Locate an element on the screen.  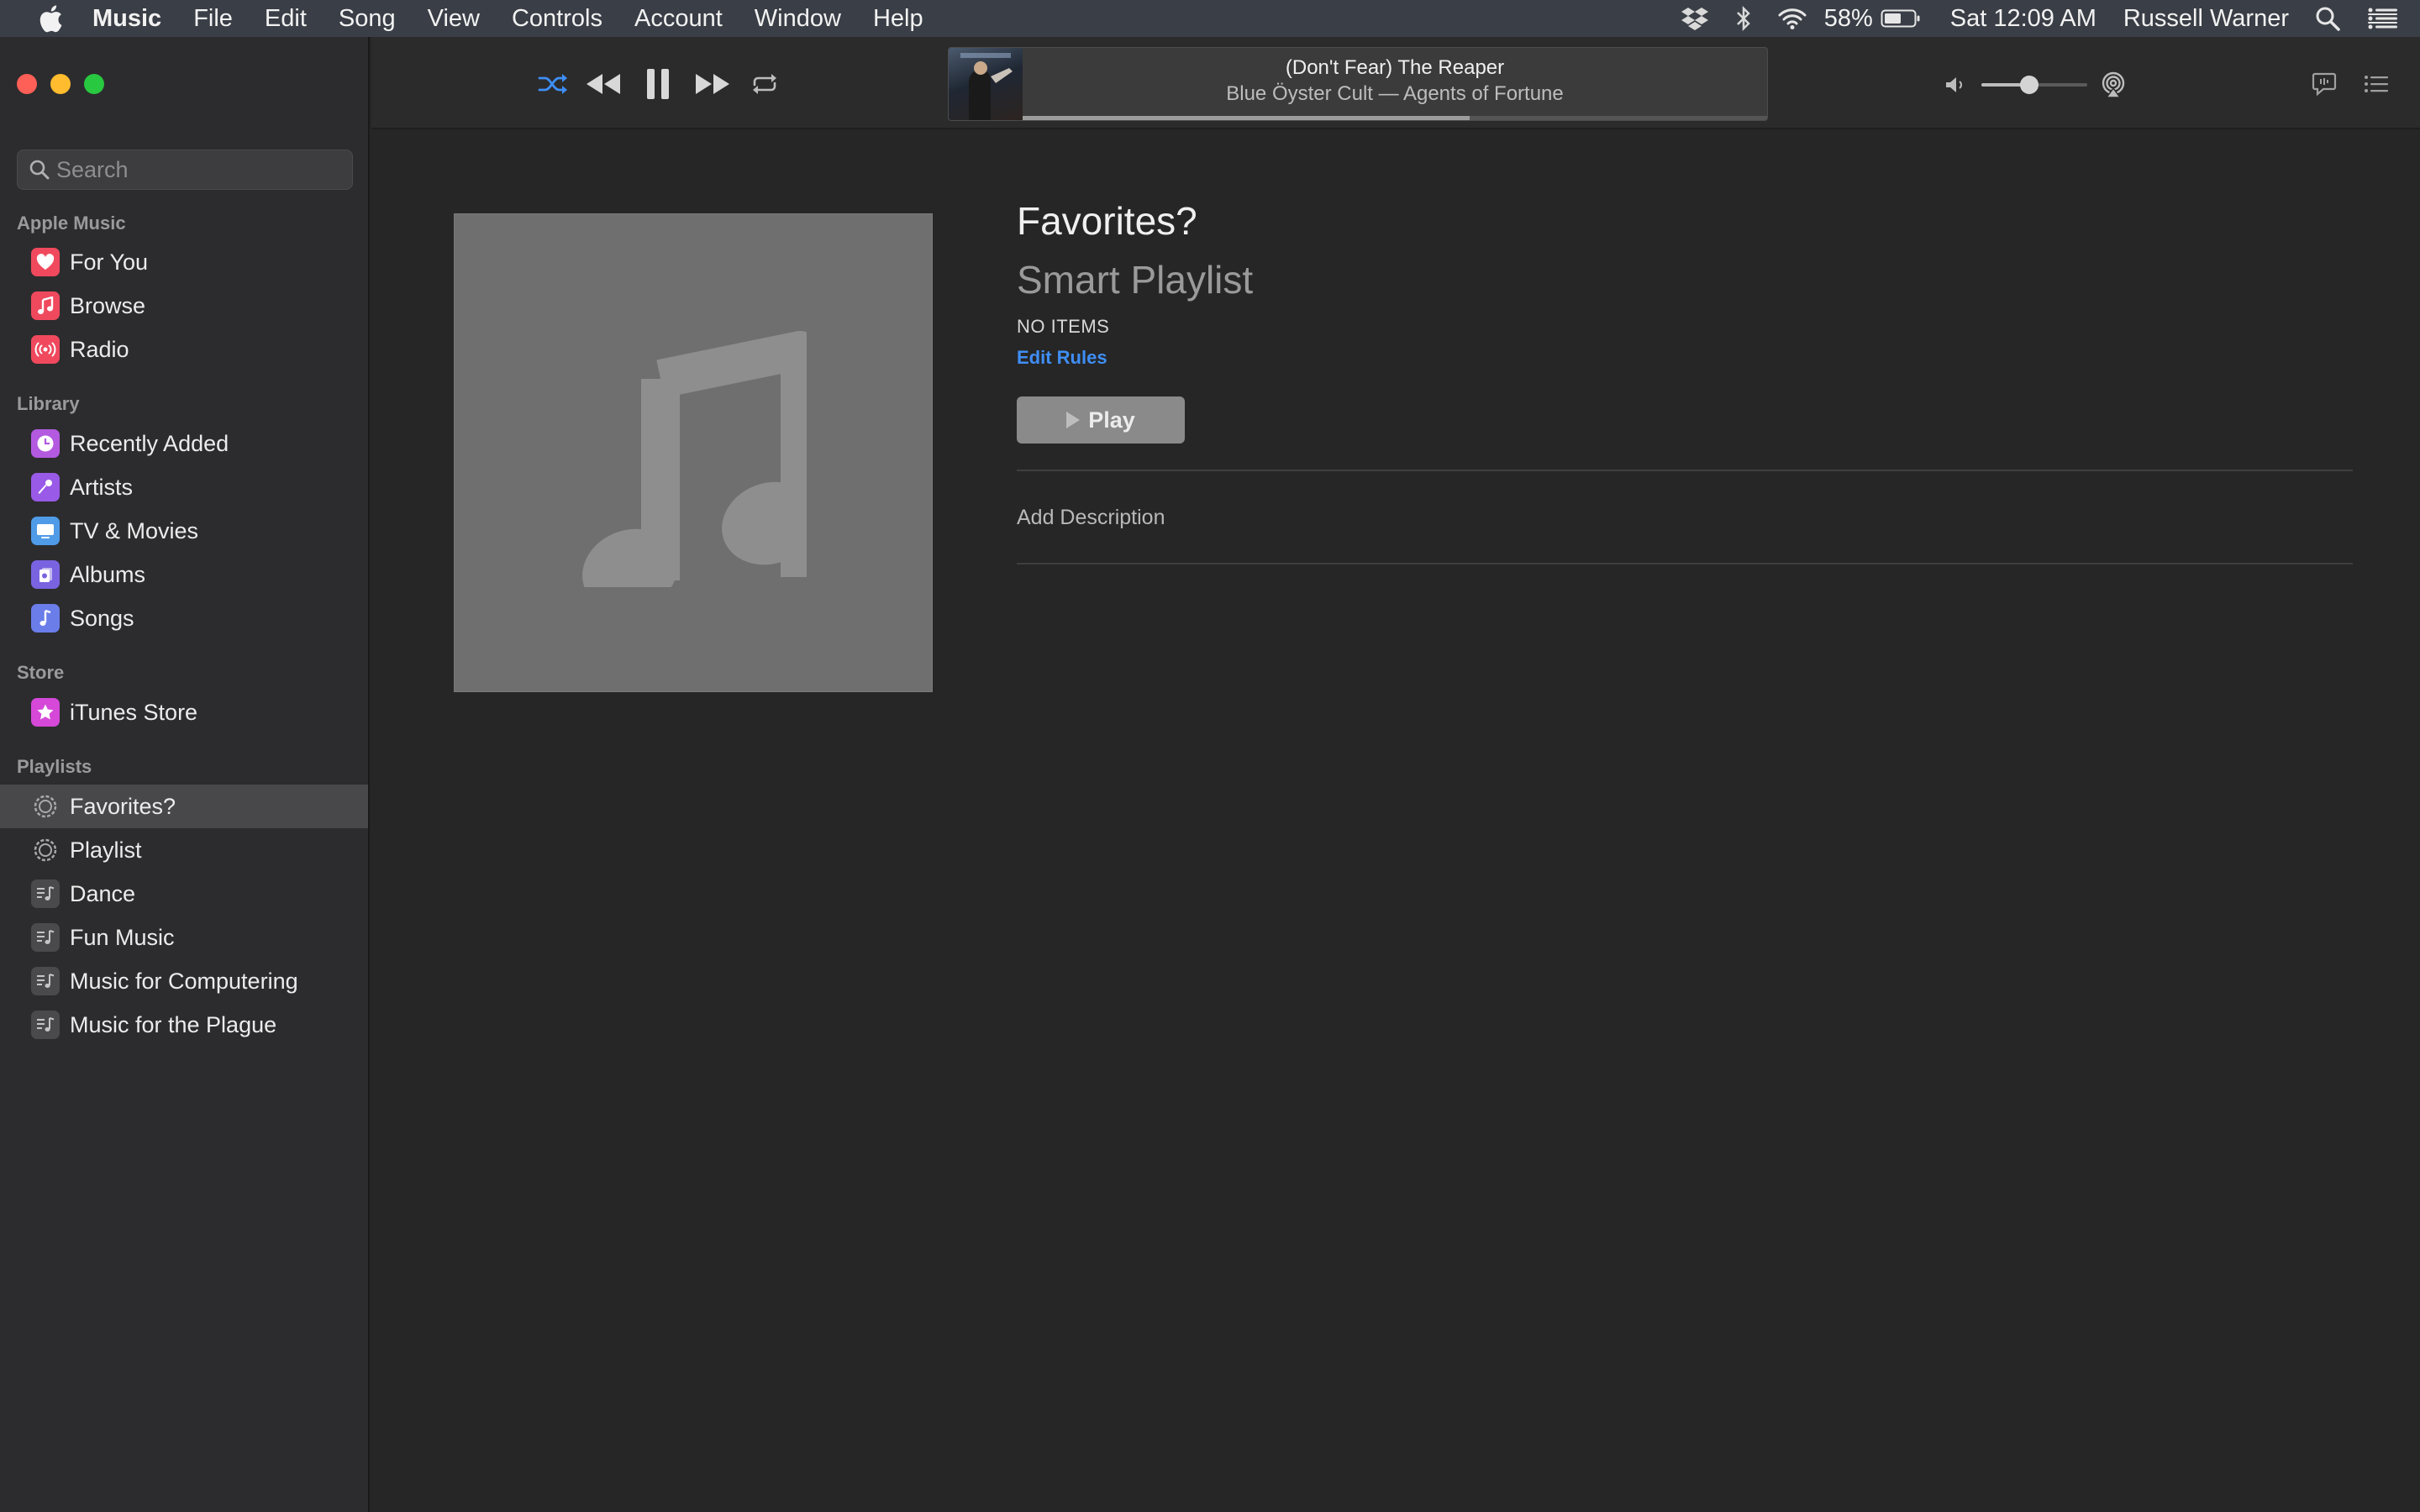
lyrics-button is located at coordinates (2324, 84).